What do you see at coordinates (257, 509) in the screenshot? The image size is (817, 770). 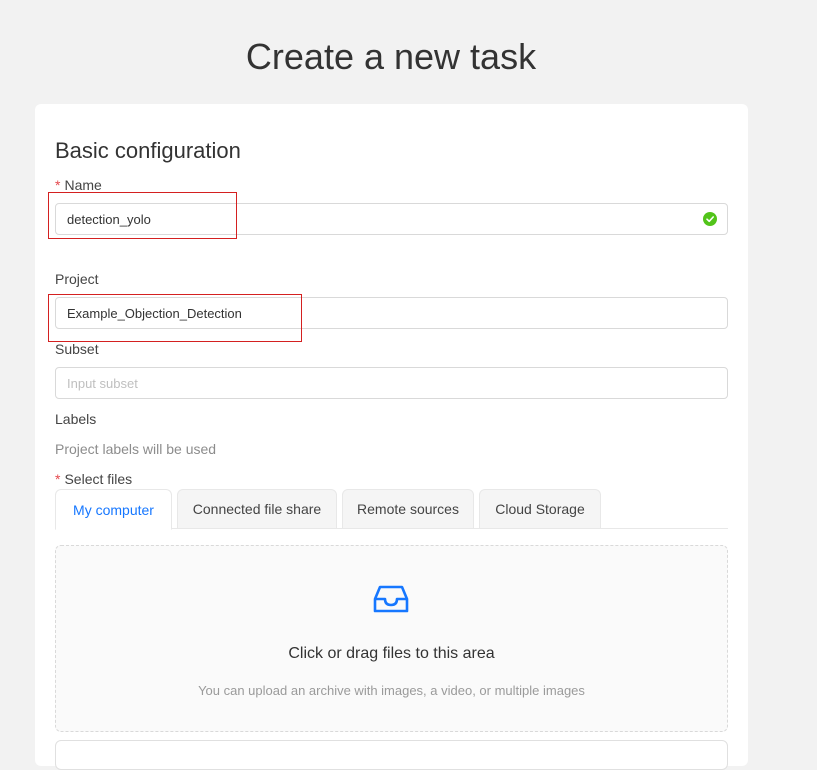 I see `tab-connected-file-share: Connected file share` at bounding box center [257, 509].